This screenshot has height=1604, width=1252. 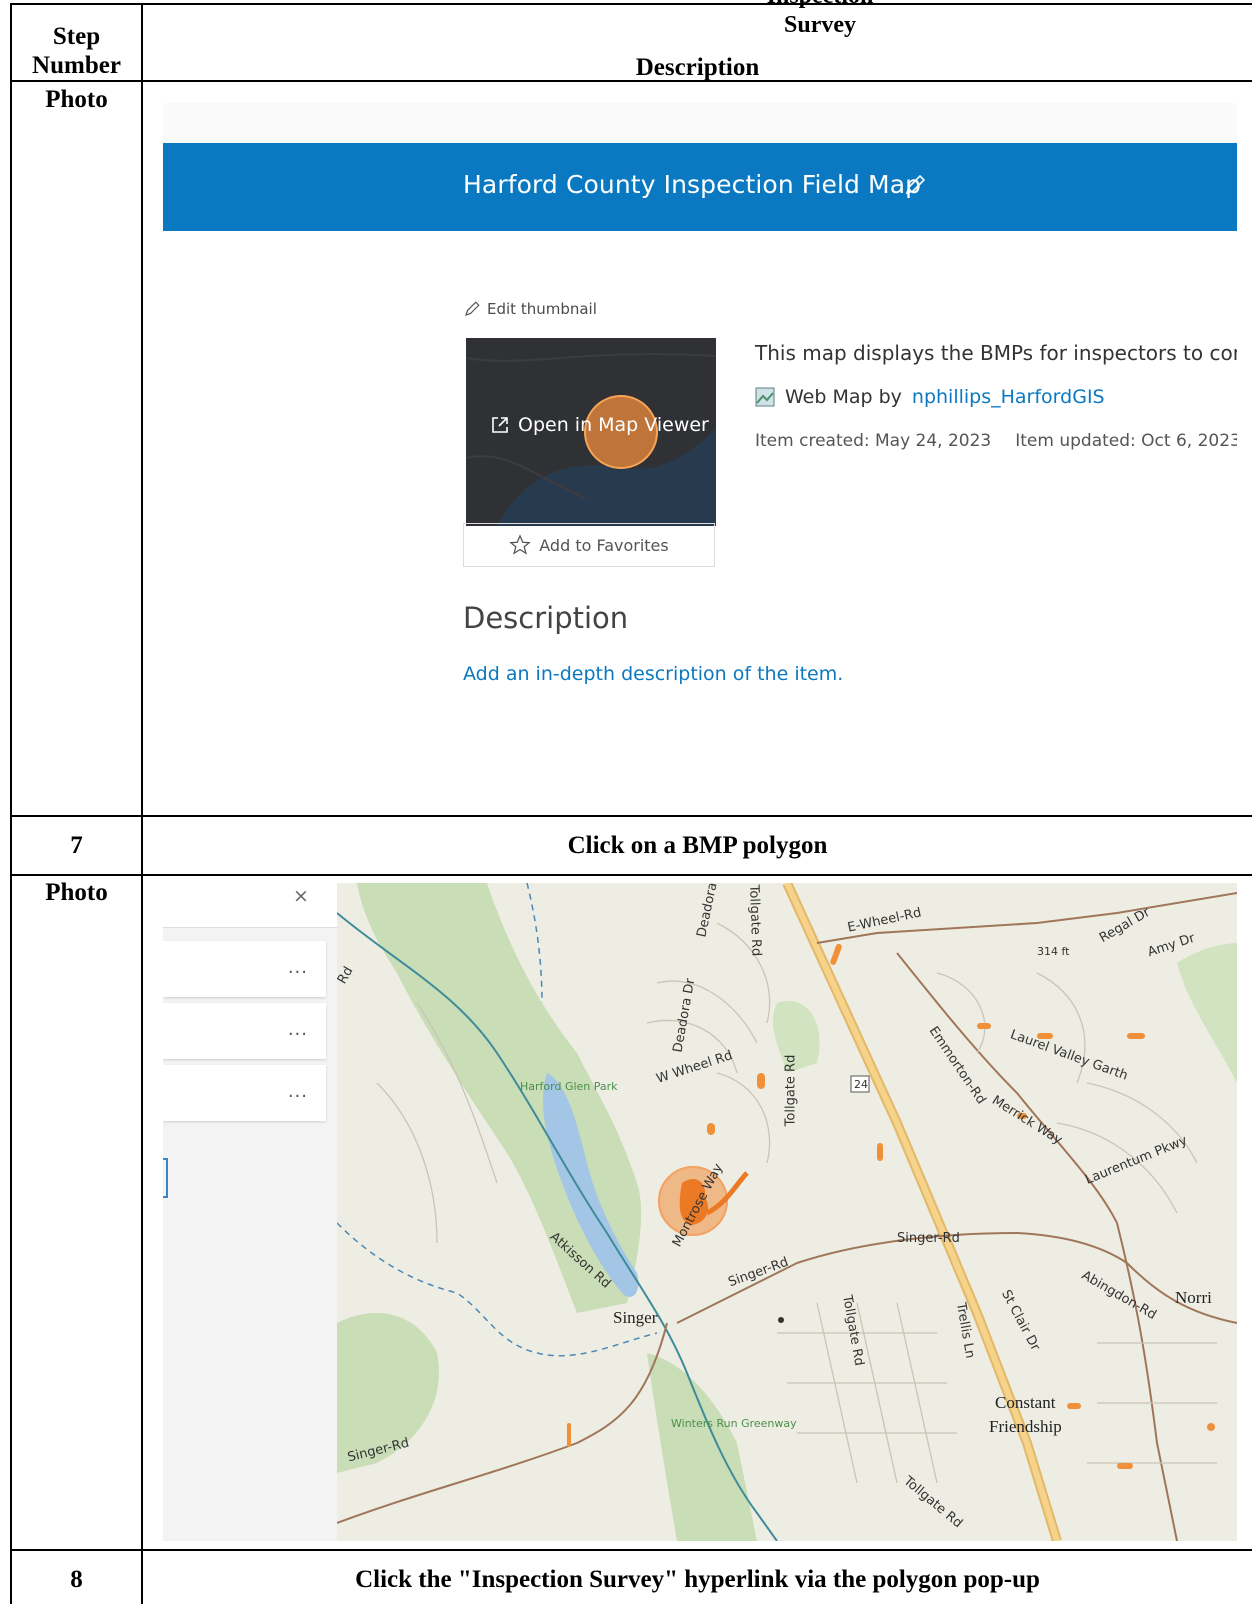 I want to click on edit-title-pencil-icon, so click(x=915, y=185).